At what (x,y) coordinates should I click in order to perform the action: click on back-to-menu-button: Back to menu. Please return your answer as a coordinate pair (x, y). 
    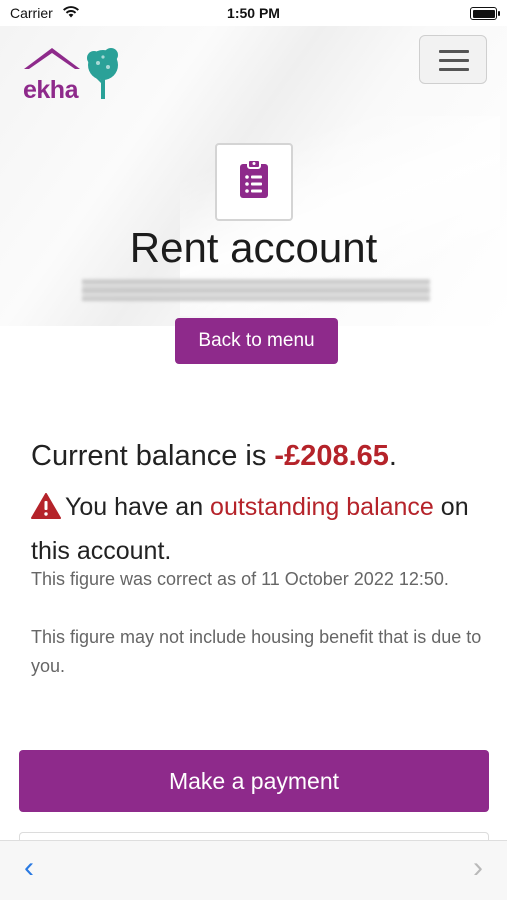
    Looking at the image, I should click on (256, 341).